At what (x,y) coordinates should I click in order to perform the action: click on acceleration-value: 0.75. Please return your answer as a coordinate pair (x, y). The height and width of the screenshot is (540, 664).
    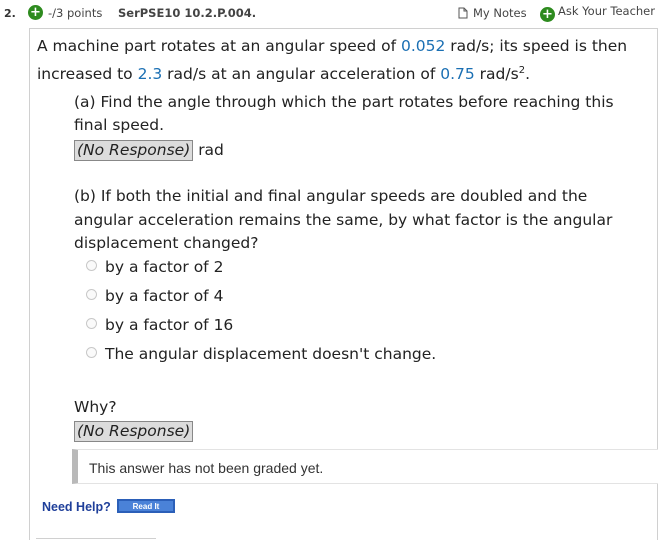
    Looking at the image, I should click on (457, 74).